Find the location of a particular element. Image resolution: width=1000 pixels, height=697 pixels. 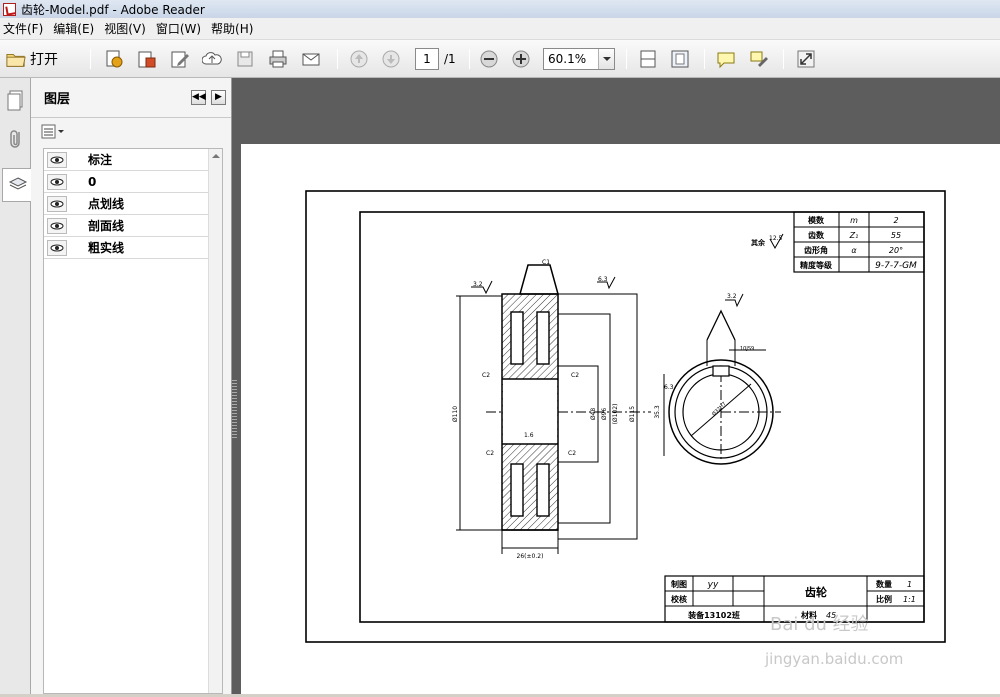

svg-text: m is located at coordinates (854, 220).